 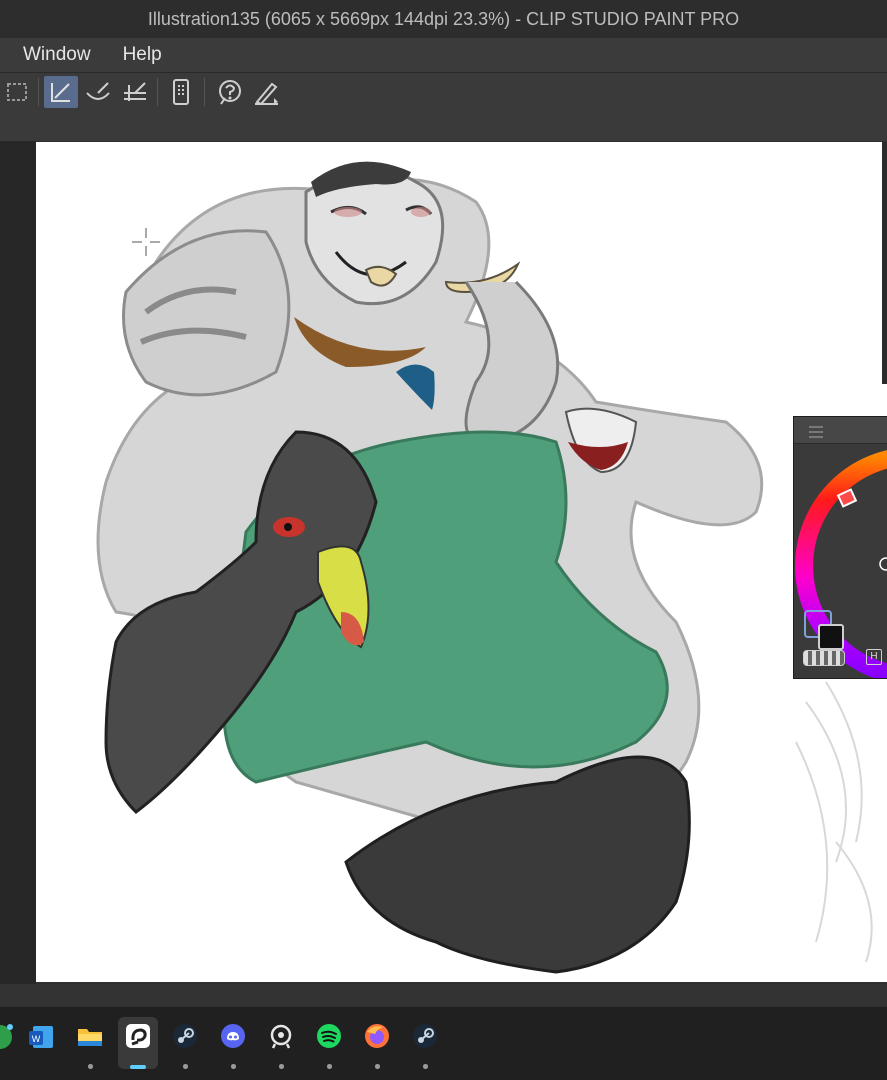 What do you see at coordinates (36, 1039) in the screenshot?
I see `svg-text: W` at bounding box center [36, 1039].